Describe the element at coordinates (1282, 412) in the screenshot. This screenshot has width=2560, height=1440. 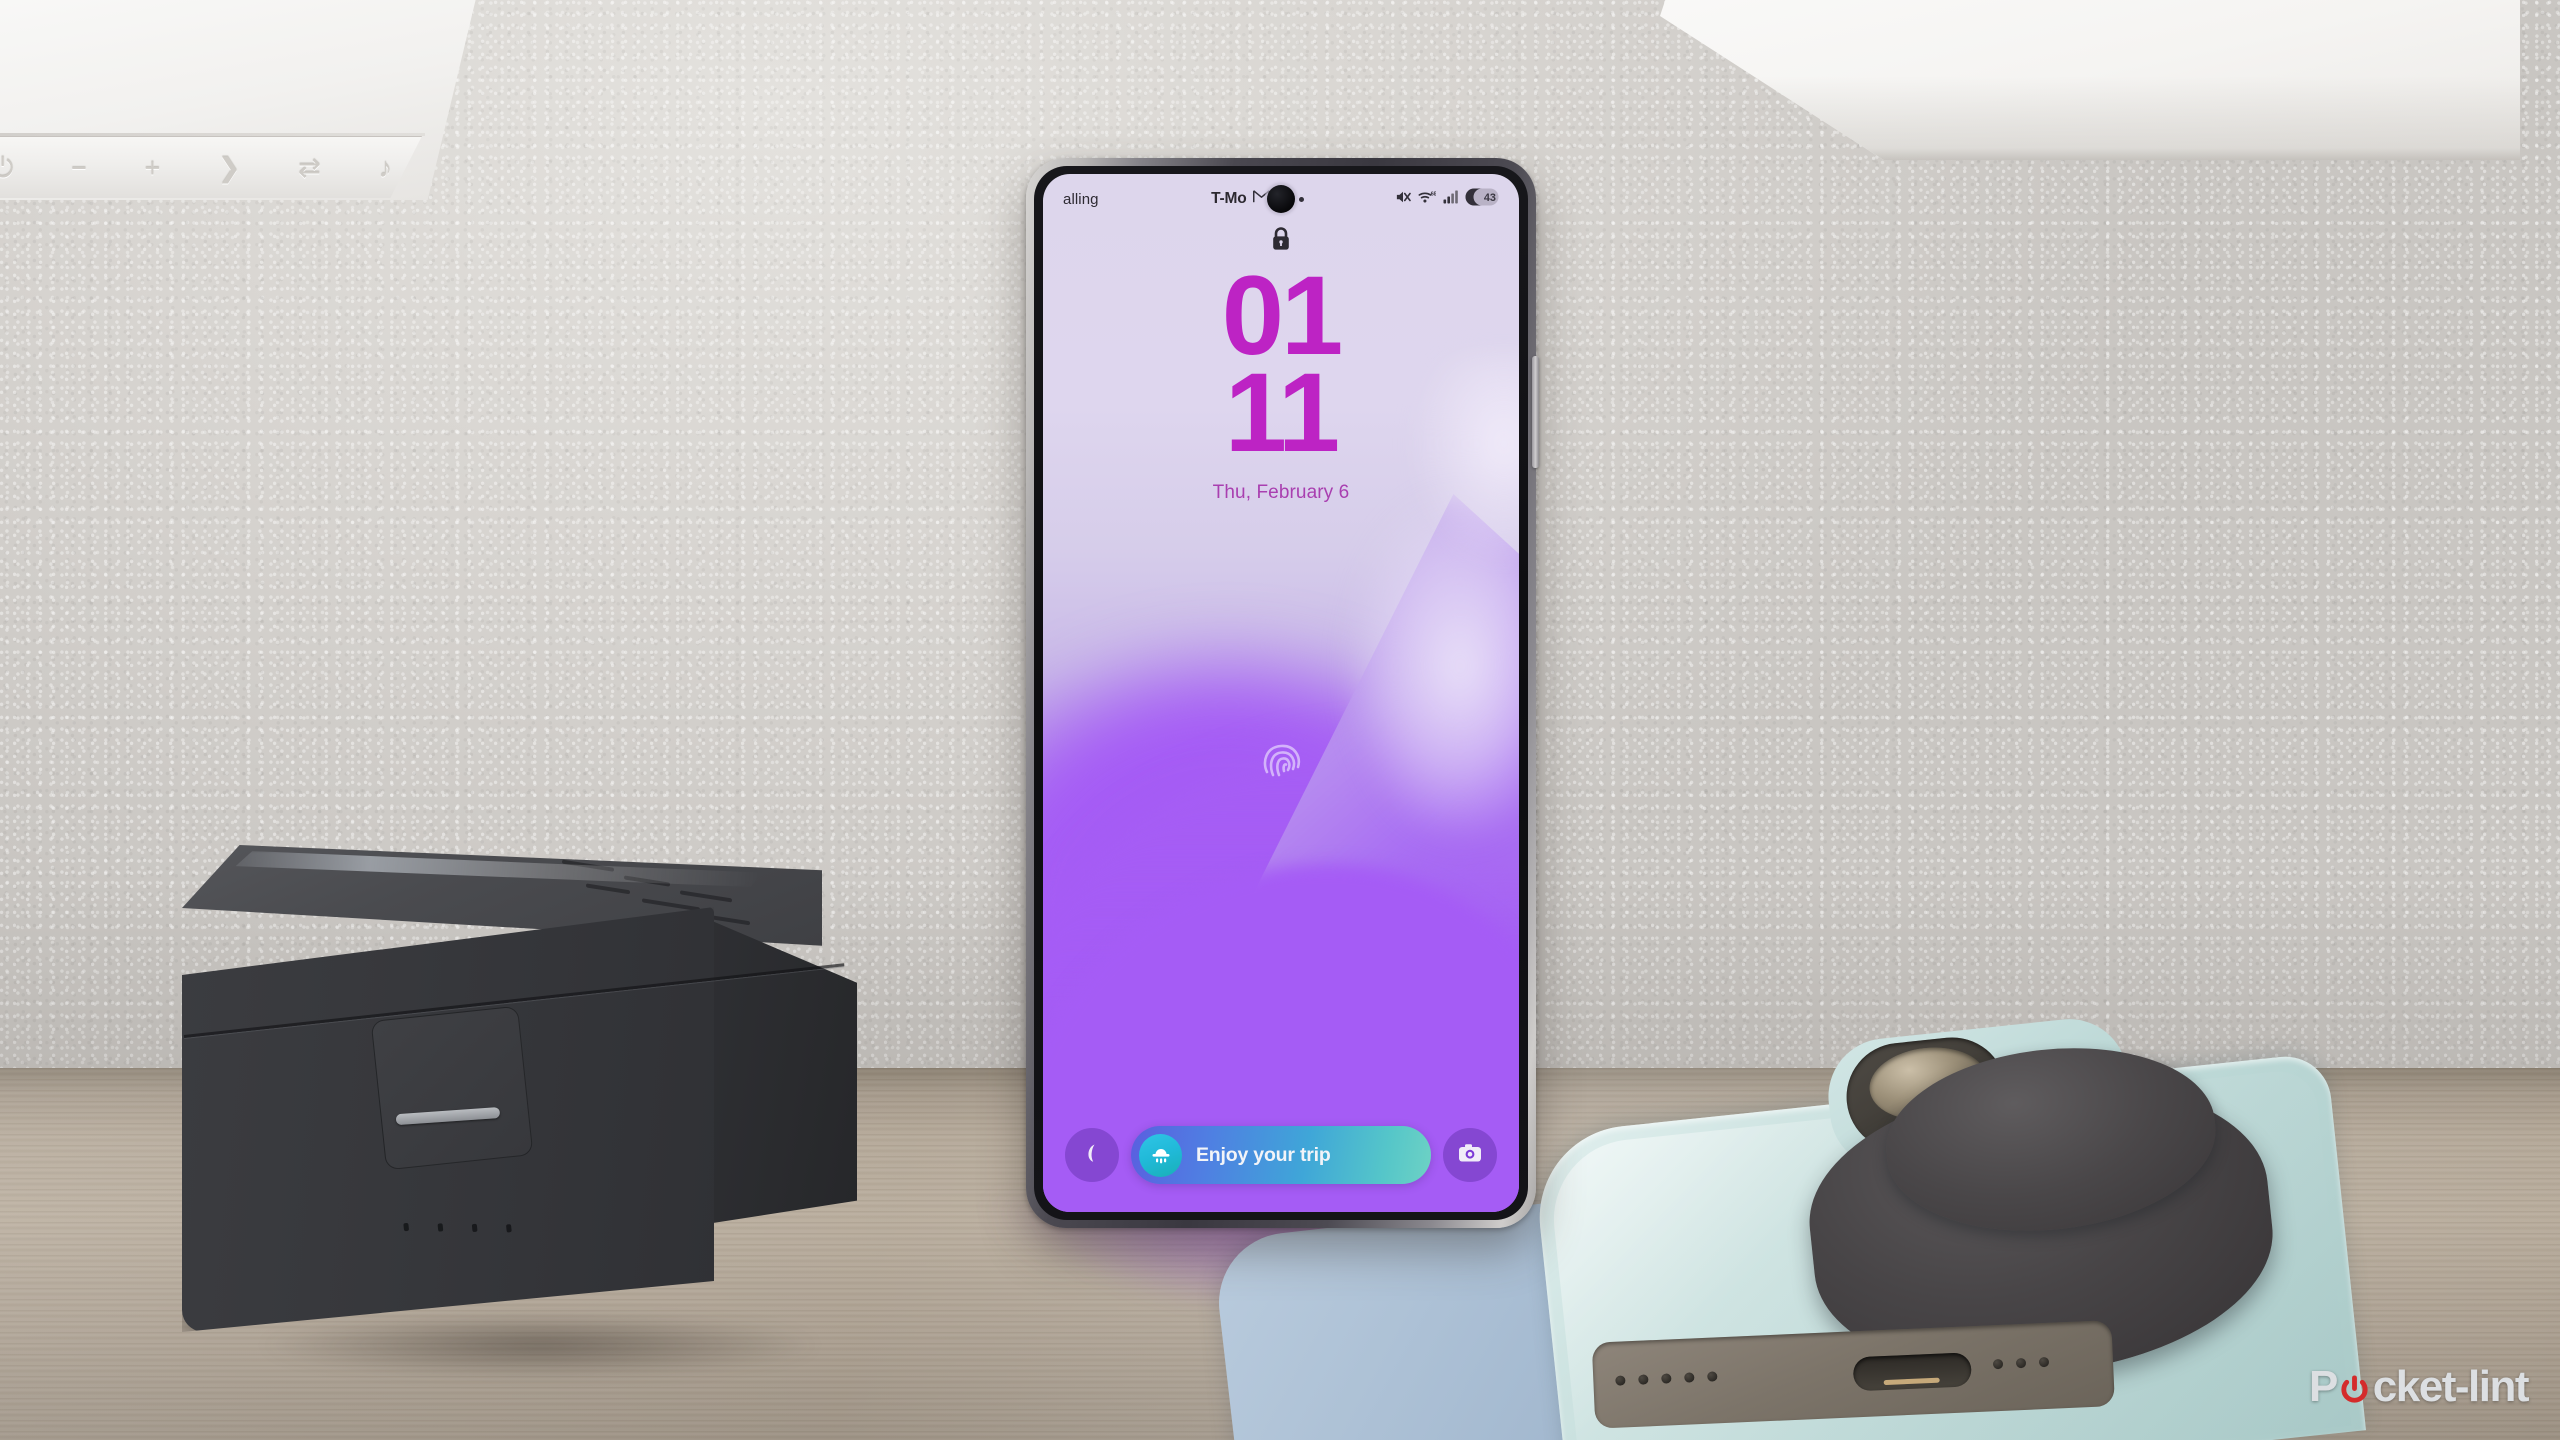
I see `clock-minute: 11` at that location.